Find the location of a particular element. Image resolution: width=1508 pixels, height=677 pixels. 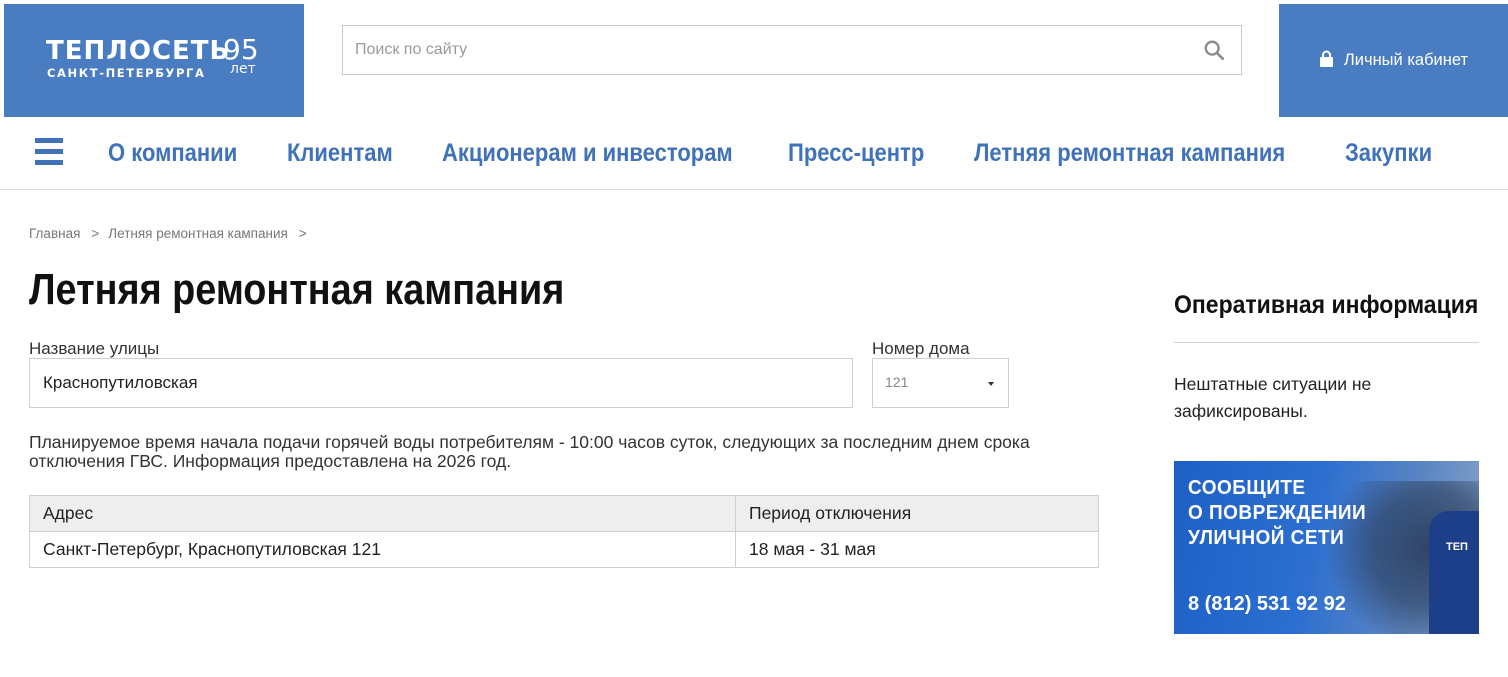

table-cell-period: 18 мая - 31 мая is located at coordinates (917, 549).